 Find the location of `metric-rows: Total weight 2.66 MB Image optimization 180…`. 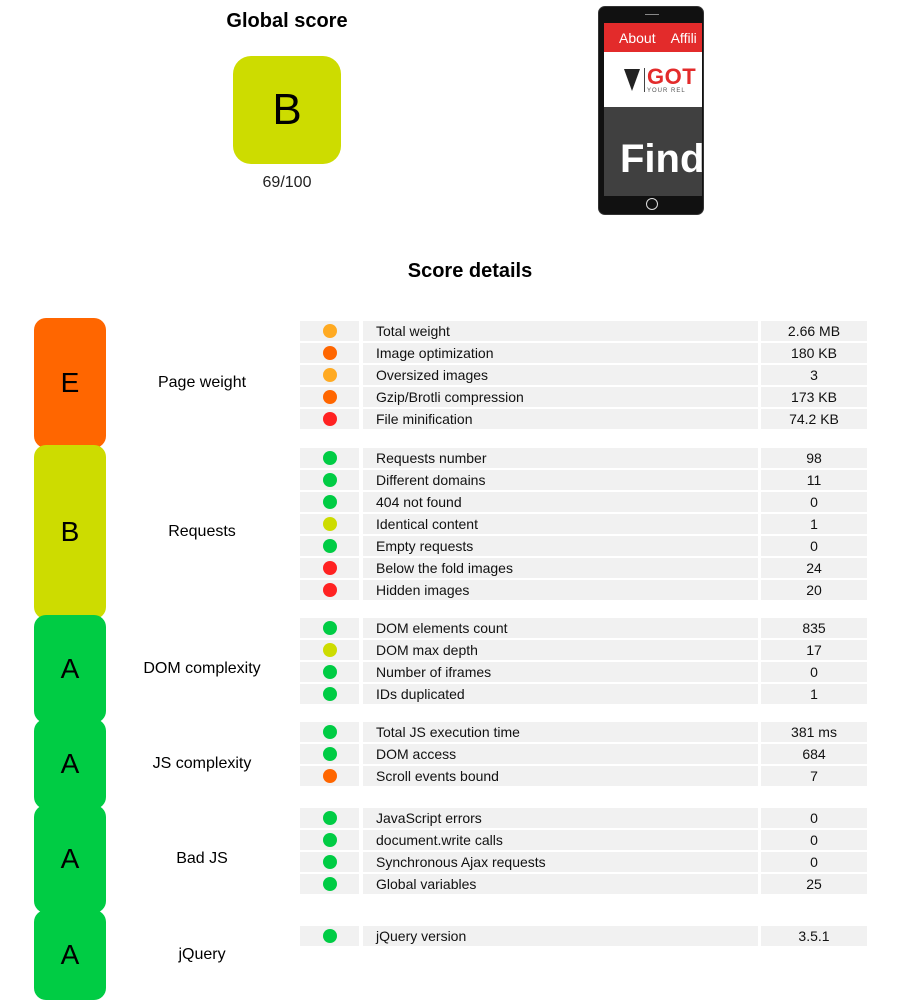

metric-rows: Total weight 2.66 MB Image optimization 180… is located at coordinates (591, 376).